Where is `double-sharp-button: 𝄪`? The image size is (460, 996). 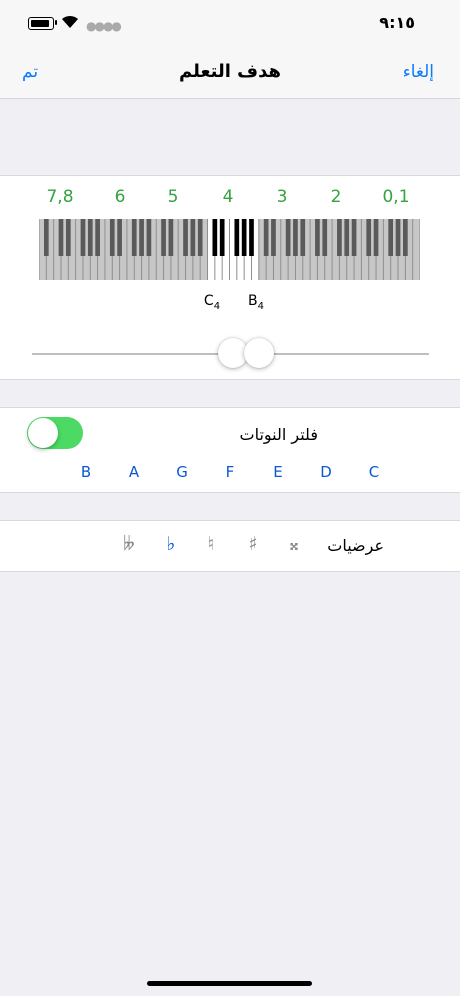
double-sharp-button: 𝄪 is located at coordinates (294, 544).